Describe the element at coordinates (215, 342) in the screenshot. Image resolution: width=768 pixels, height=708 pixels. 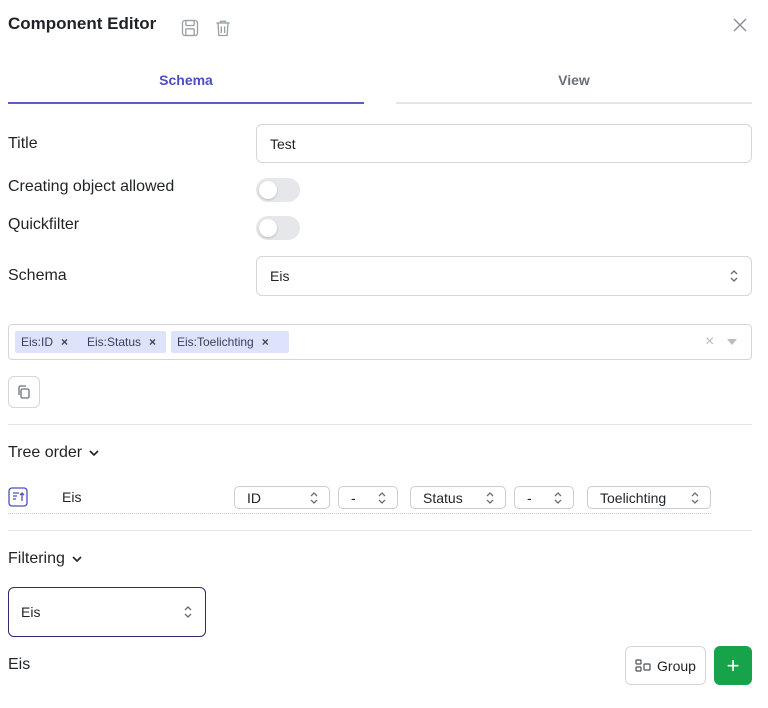
I see `chip-label: Eis:Toelichting` at that location.